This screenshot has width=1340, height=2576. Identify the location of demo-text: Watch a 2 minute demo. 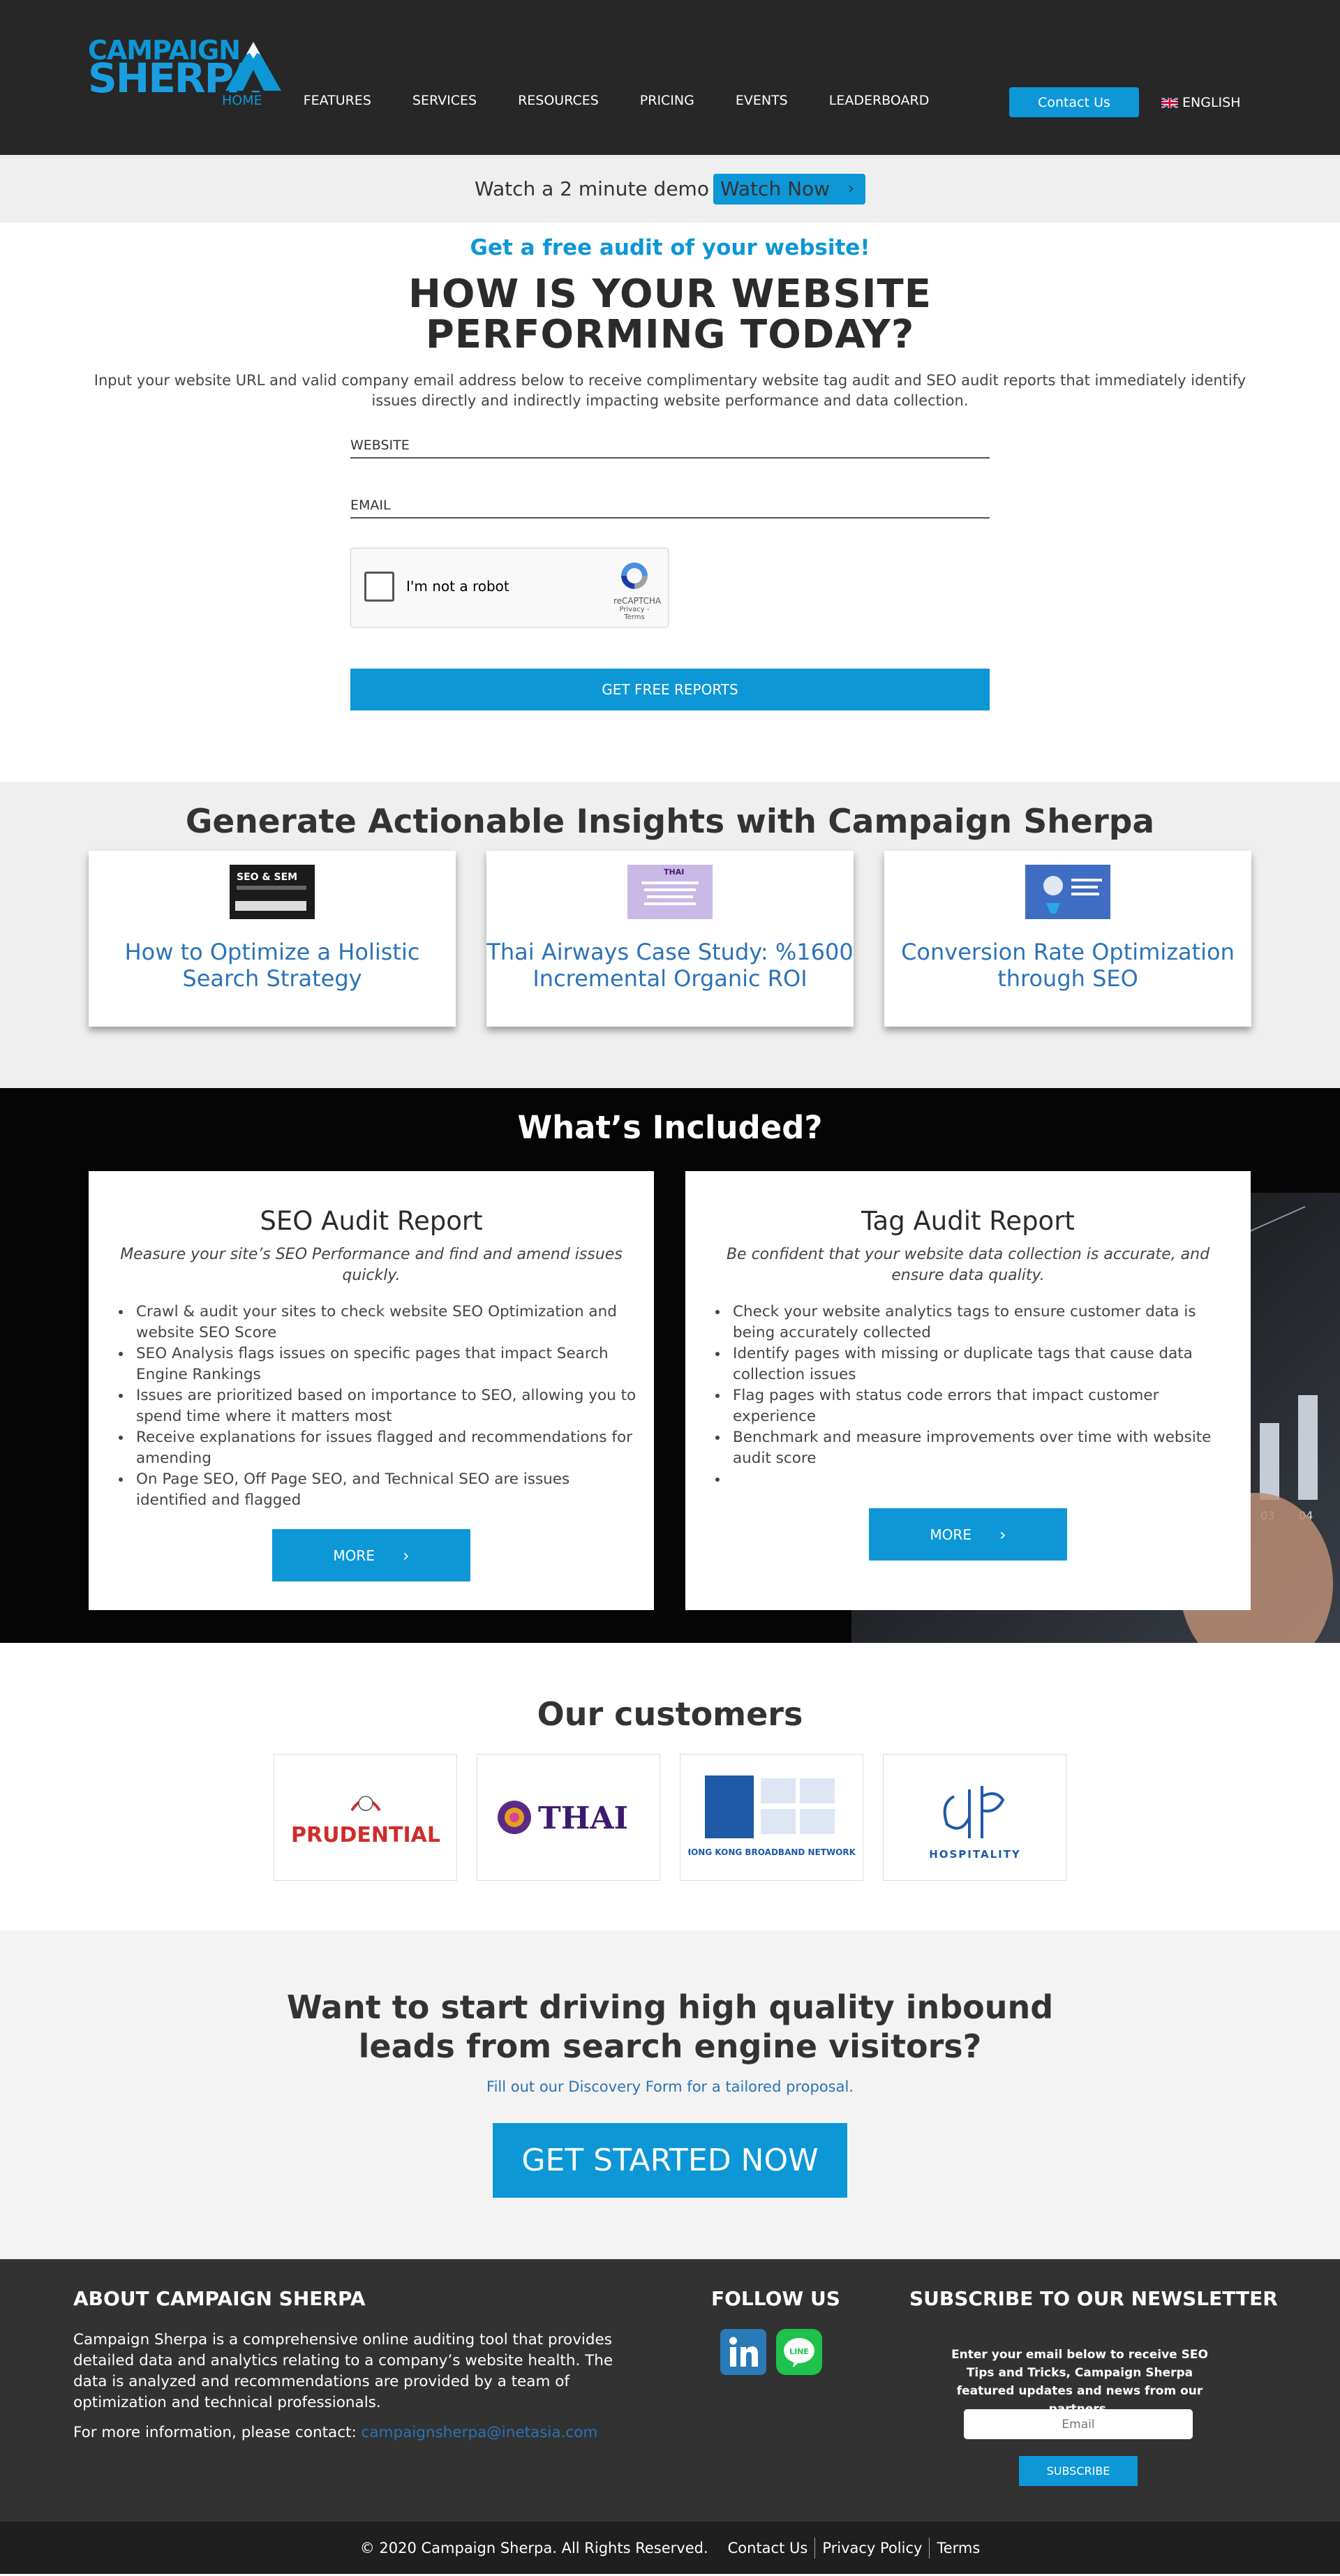
(592, 188).